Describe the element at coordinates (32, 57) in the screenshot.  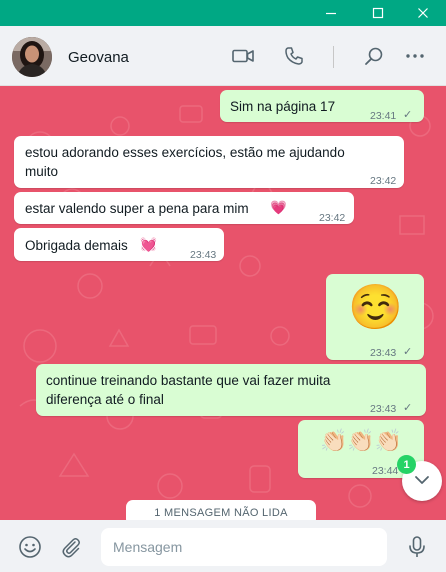
I see `avatar` at that location.